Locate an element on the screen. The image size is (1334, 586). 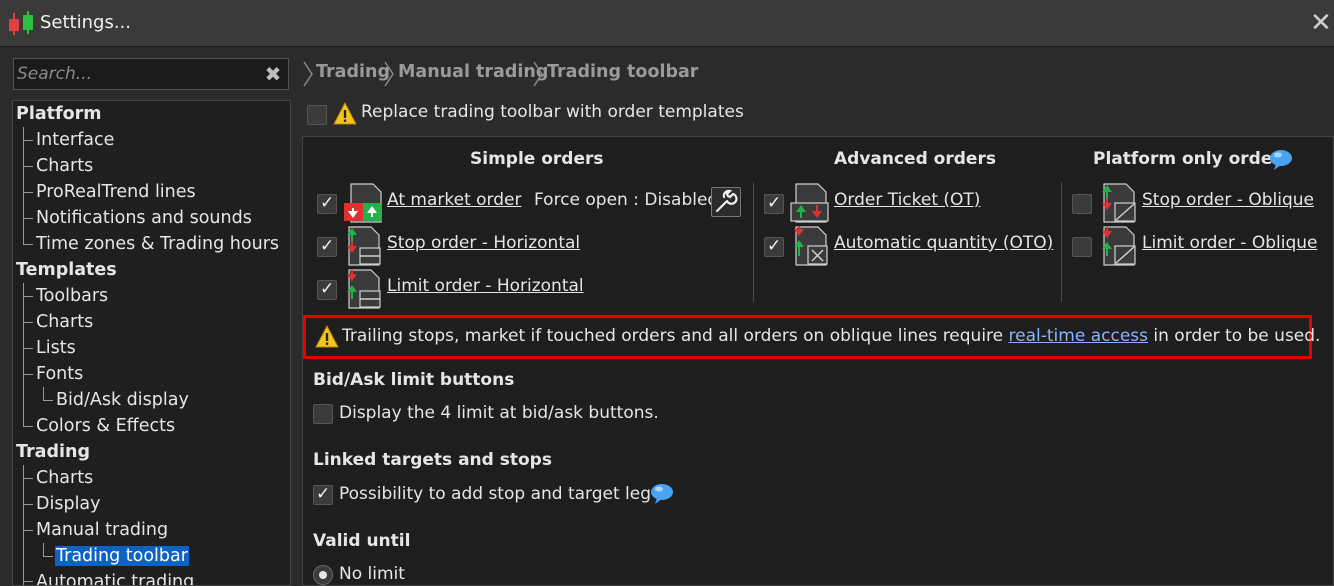
stop-target-leg-checkbox is located at coordinates (323, 494).